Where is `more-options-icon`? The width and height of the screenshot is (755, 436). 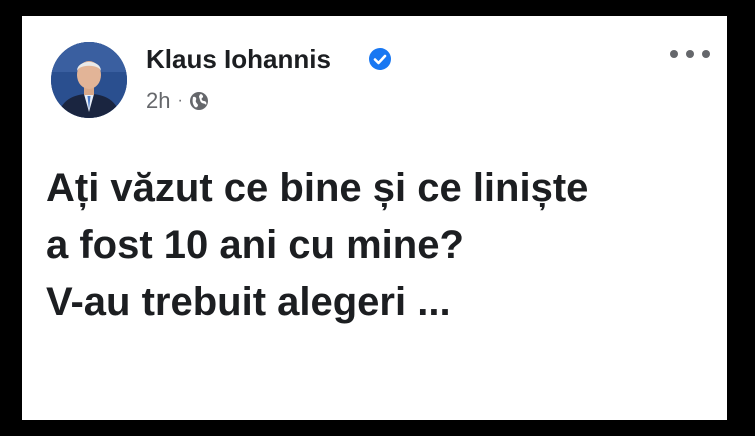 more-options-icon is located at coordinates (690, 54).